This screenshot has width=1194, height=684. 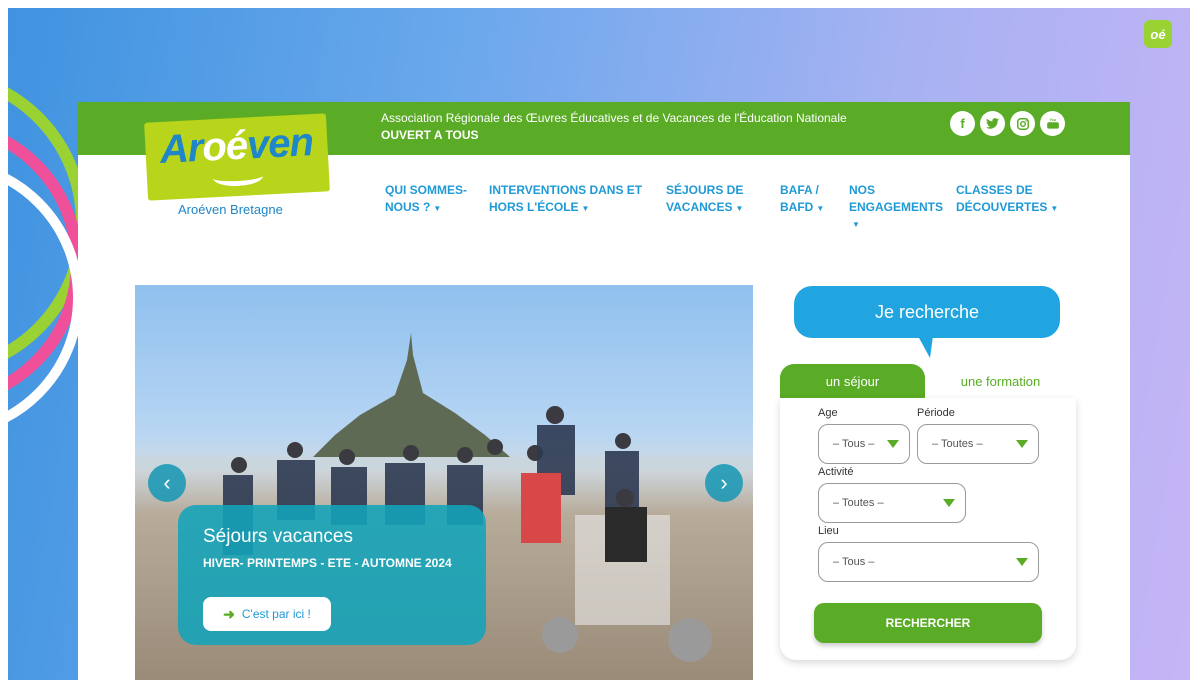 I want to click on activite-select: – Toutes –, so click(x=892, y=503).